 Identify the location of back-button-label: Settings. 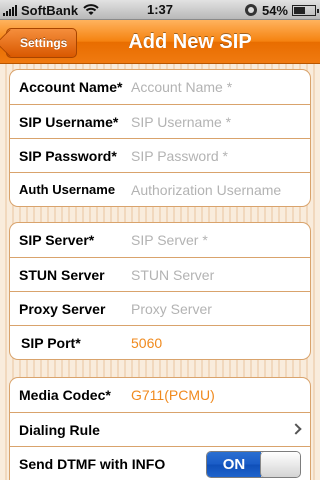
(44, 43).